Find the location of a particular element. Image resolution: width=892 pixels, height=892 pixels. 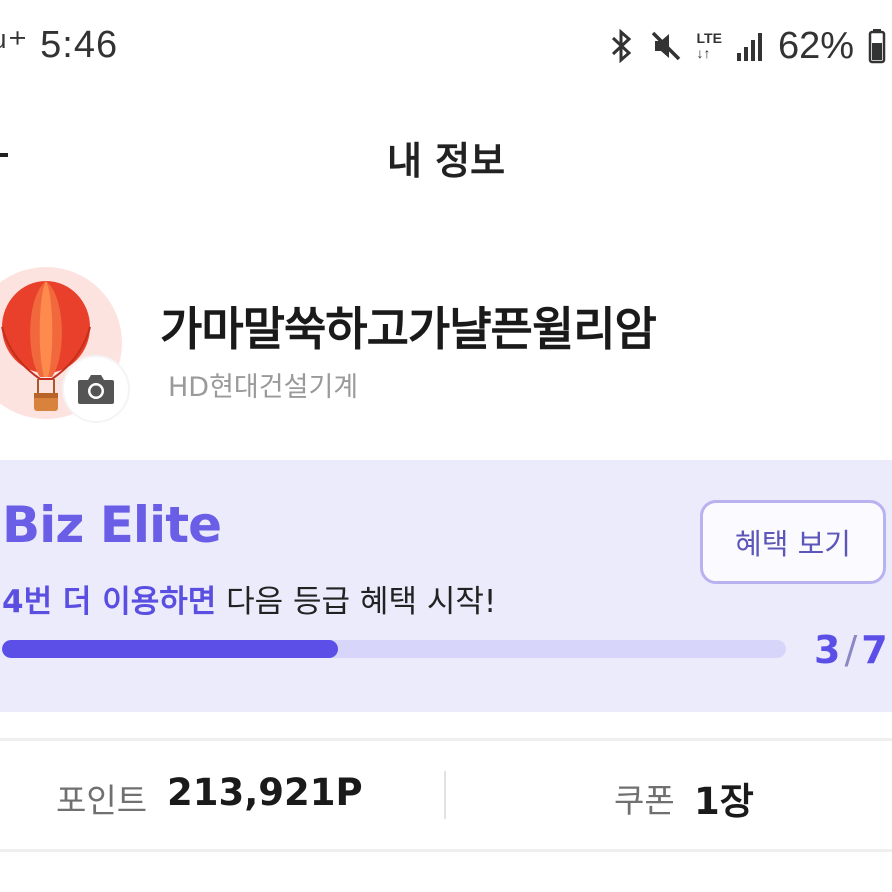

lte-icon: LTE ↓↑ is located at coordinates (709, 46).